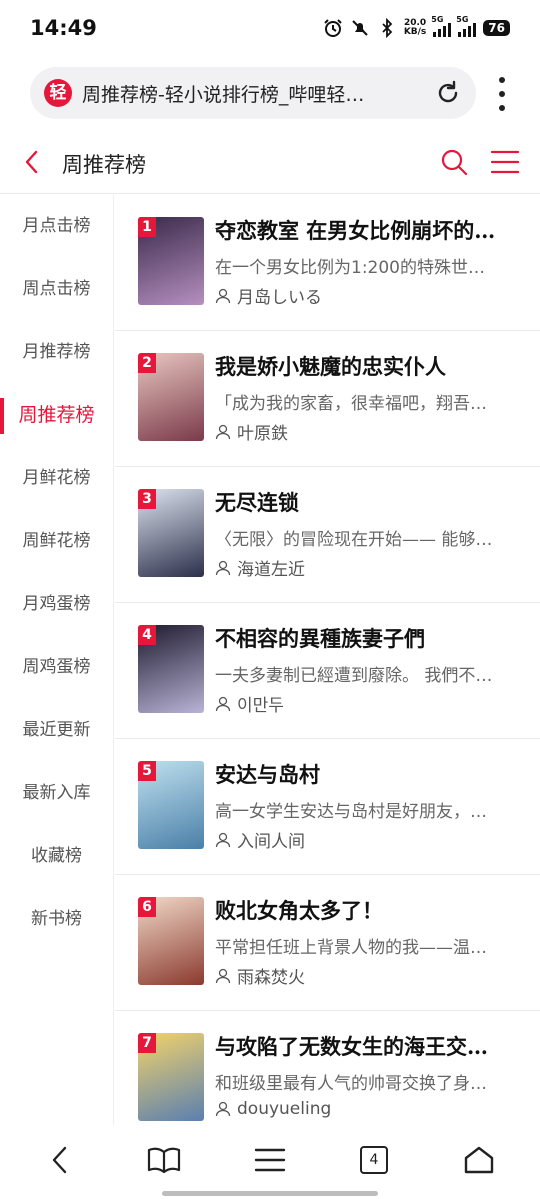  I want to click on reload-icon, so click(448, 93).